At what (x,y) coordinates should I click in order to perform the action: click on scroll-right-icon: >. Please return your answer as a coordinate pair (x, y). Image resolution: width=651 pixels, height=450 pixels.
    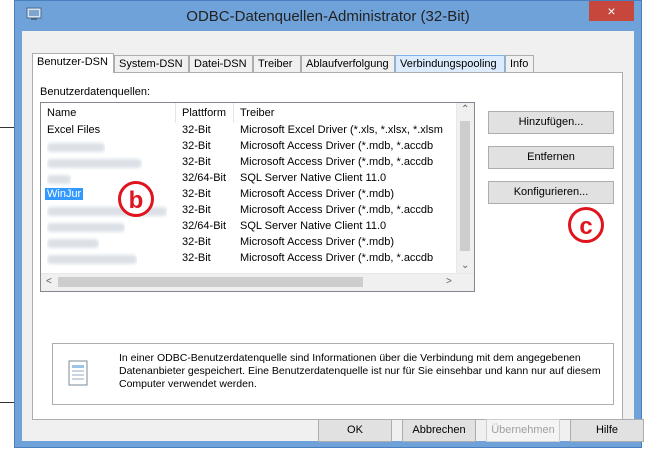
    Looking at the image, I should click on (449, 281).